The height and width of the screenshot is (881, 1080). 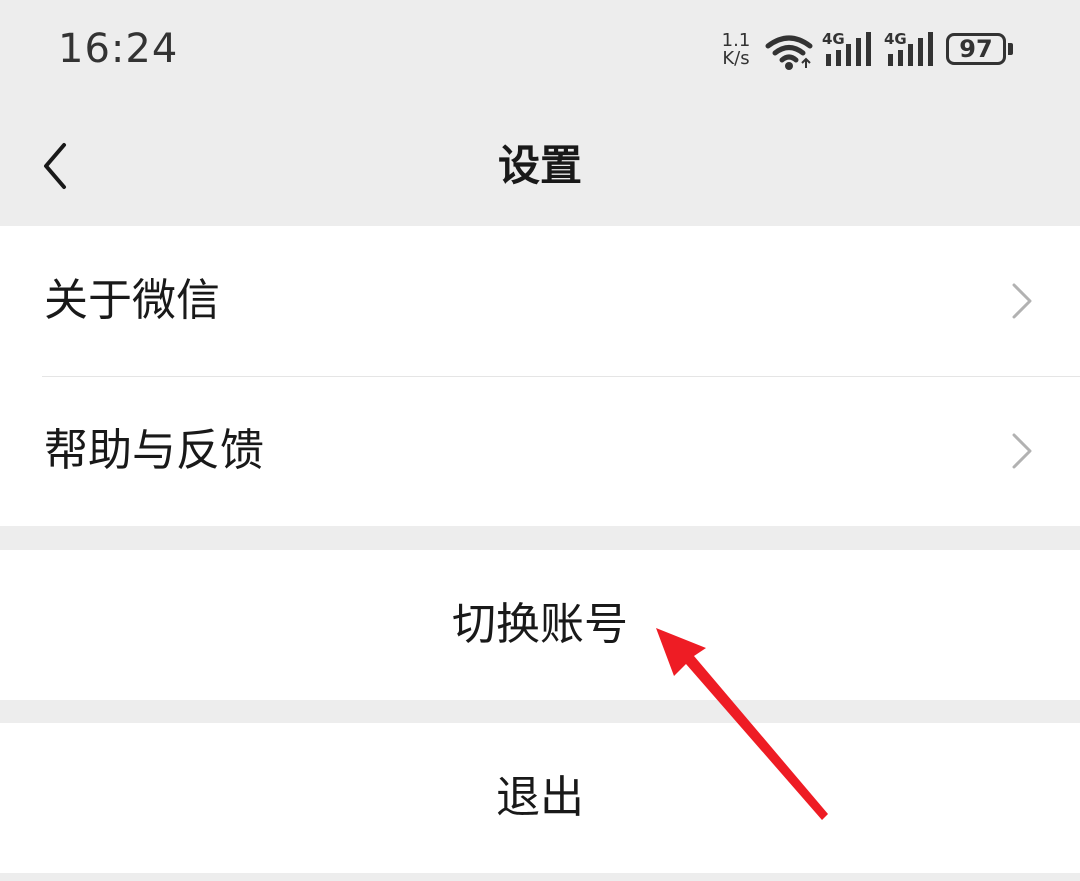 I want to click on network-speed: 1.1 K/s, so click(x=736, y=50).